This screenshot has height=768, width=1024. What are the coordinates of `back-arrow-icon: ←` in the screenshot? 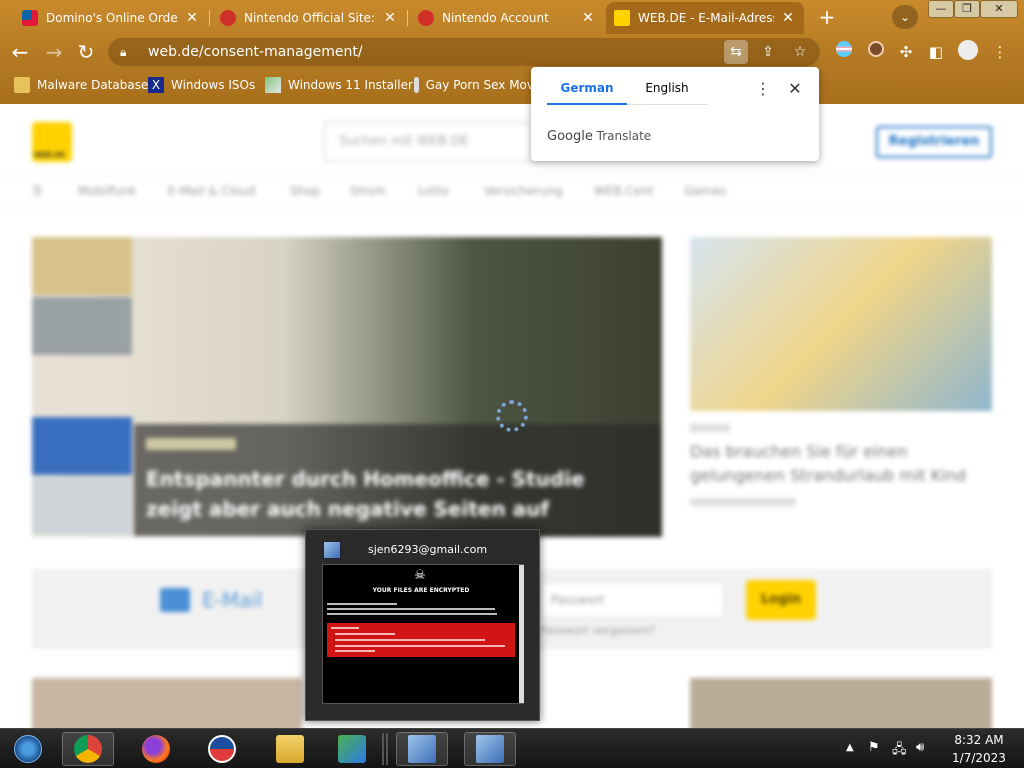 It's located at (20, 52).